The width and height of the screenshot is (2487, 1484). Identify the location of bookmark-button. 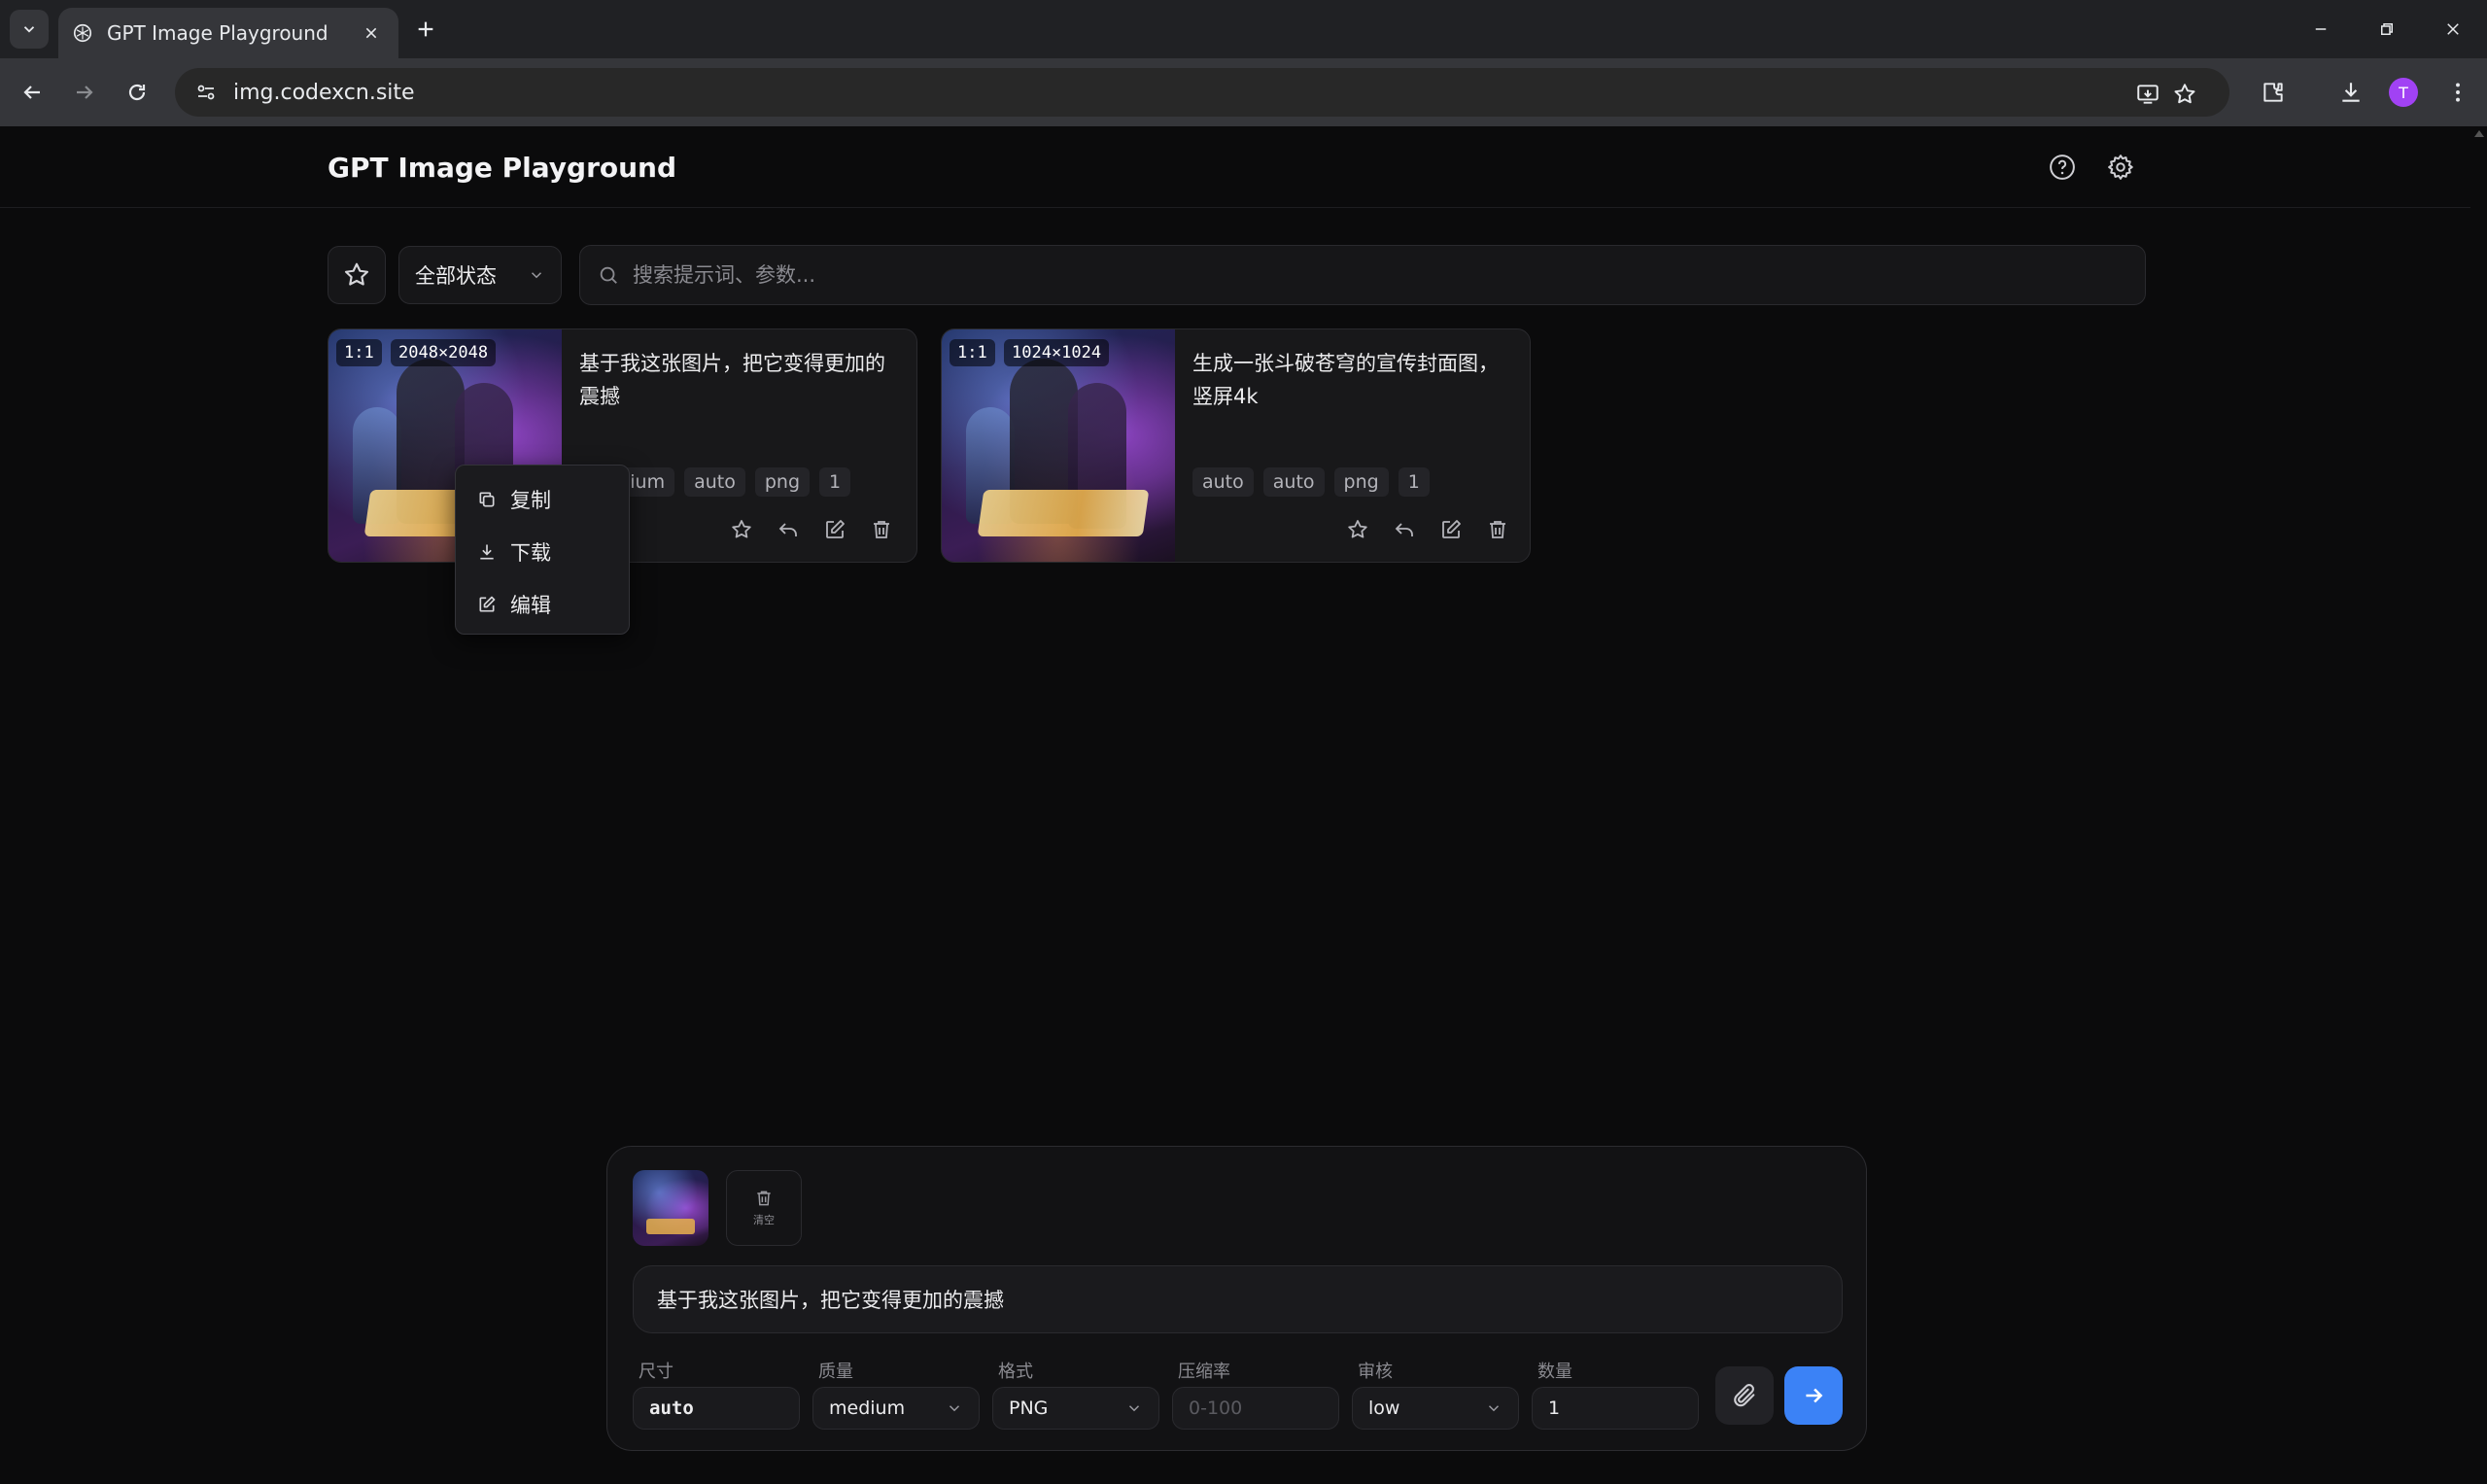
(2184, 94).